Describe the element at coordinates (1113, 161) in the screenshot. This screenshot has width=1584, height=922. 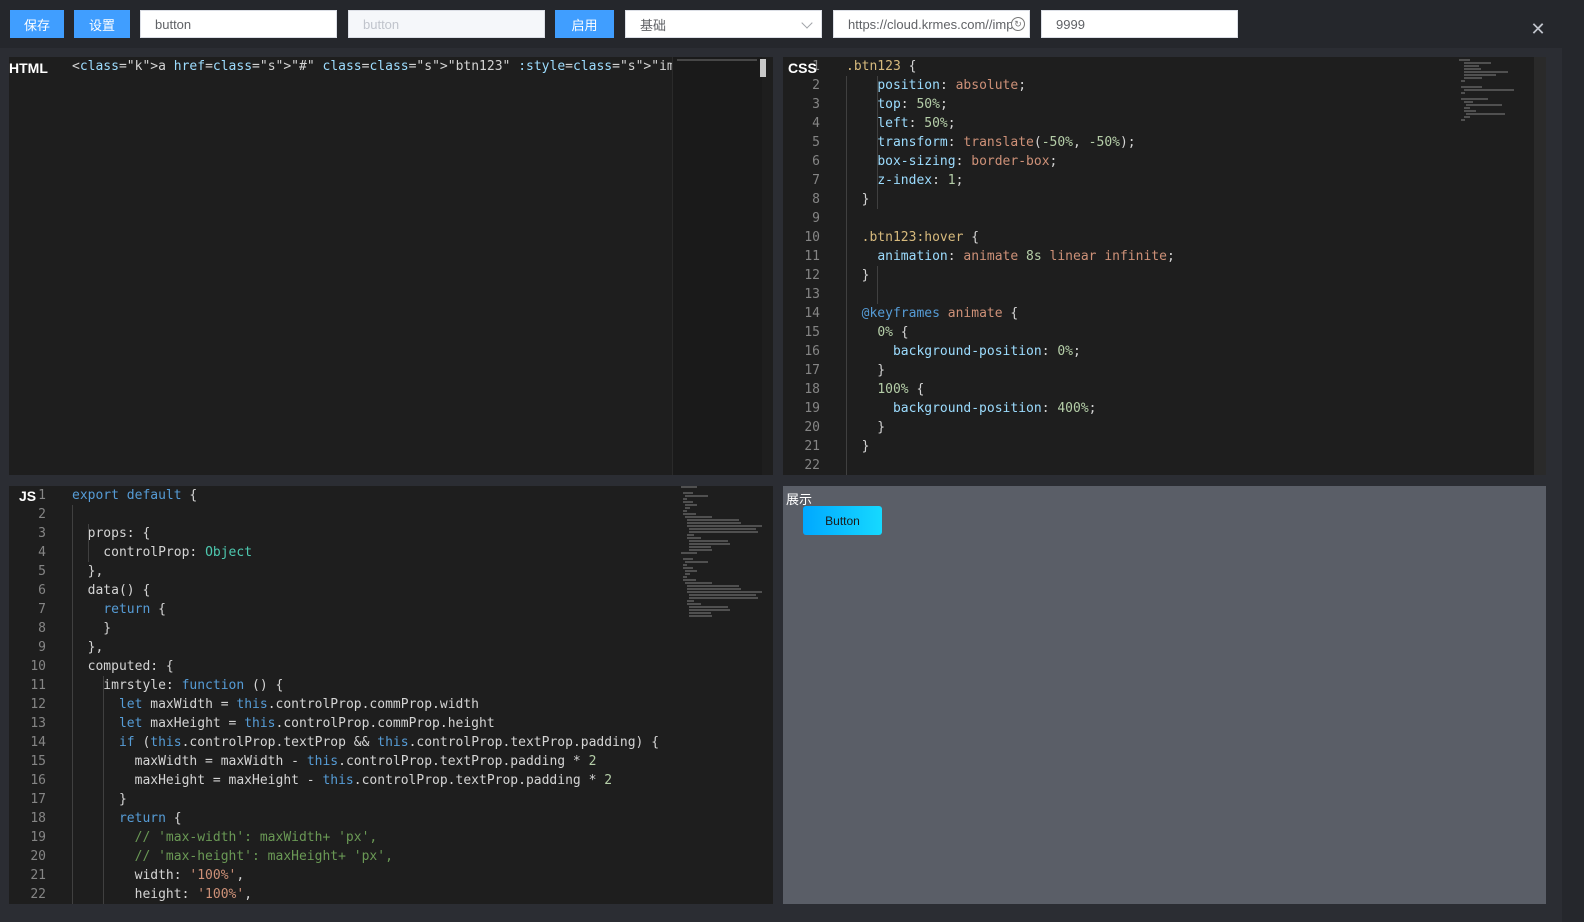
I see `code-line: 6 box-sizing: border-box;` at that location.